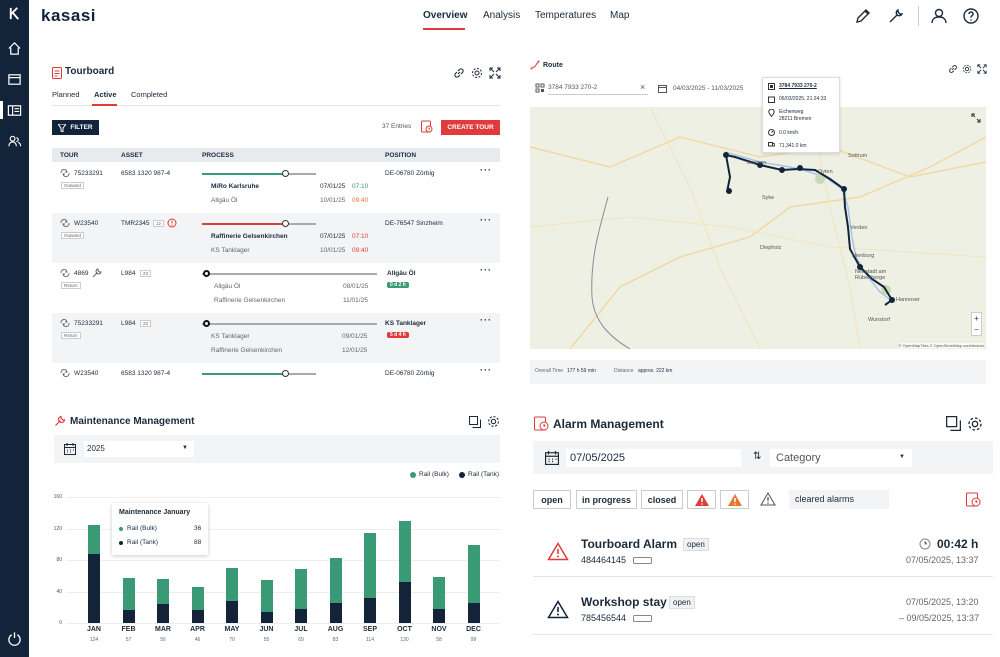 The image size is (1000, 657). Describe the element at coordinates (475, 424) in the screenshot. I see `copy-icon` at that location.